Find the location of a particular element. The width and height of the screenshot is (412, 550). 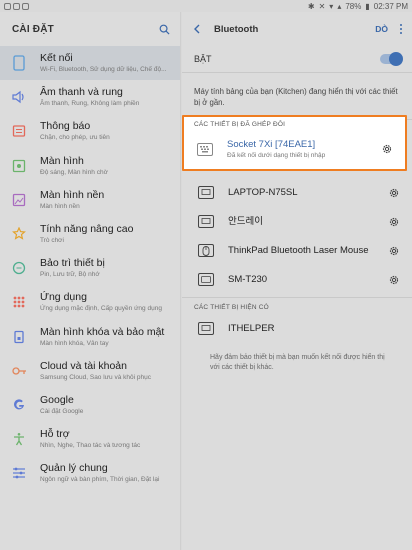

bluetooth-toggle-switch is located at coordinates (391, 59).